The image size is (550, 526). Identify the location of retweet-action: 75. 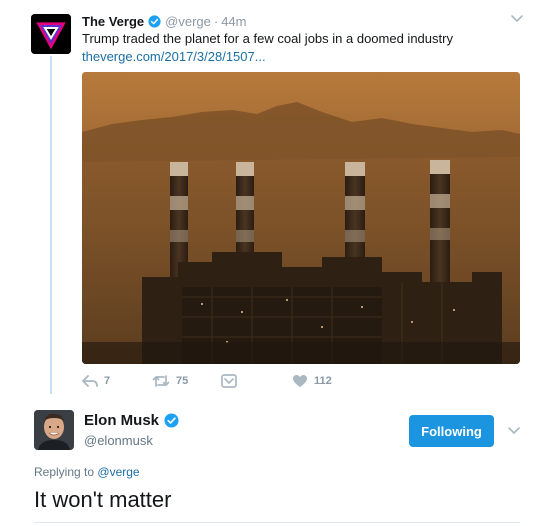
(170, 381).